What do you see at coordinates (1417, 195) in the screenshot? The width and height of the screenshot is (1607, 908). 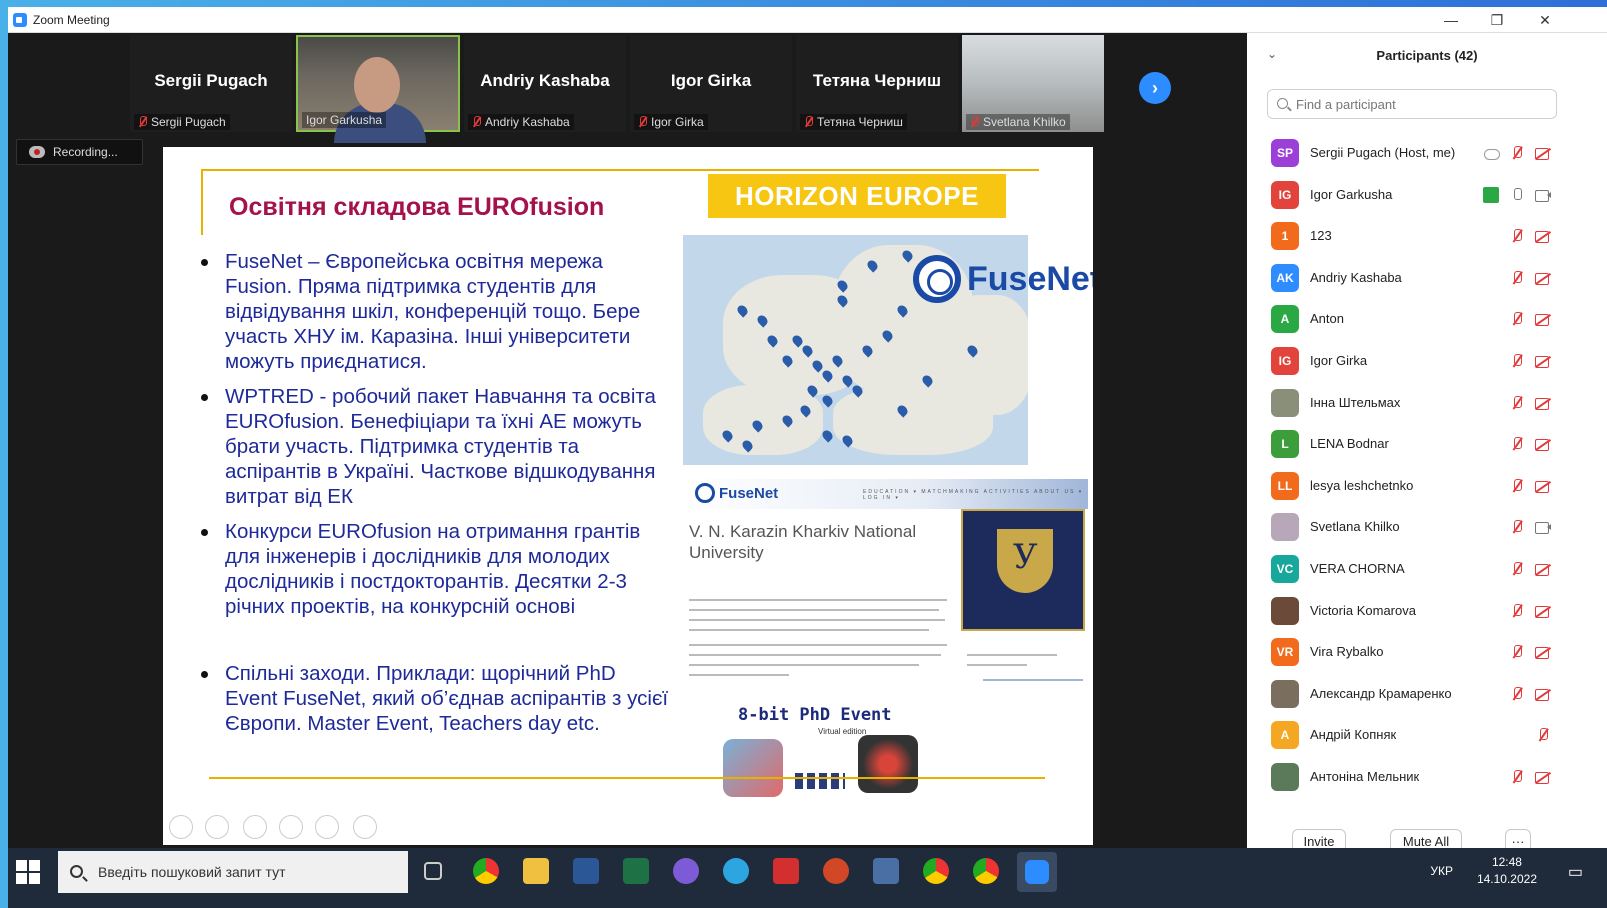 I see `participant-row: IG Igor Garkusha` at bounding box center [1417, 195].